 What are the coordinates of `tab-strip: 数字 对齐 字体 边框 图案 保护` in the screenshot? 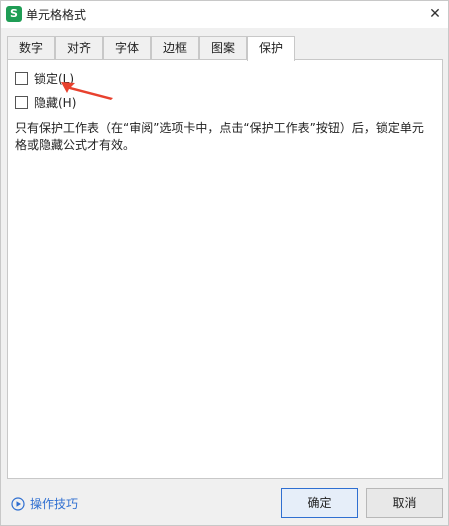 It's located at (225, 48).